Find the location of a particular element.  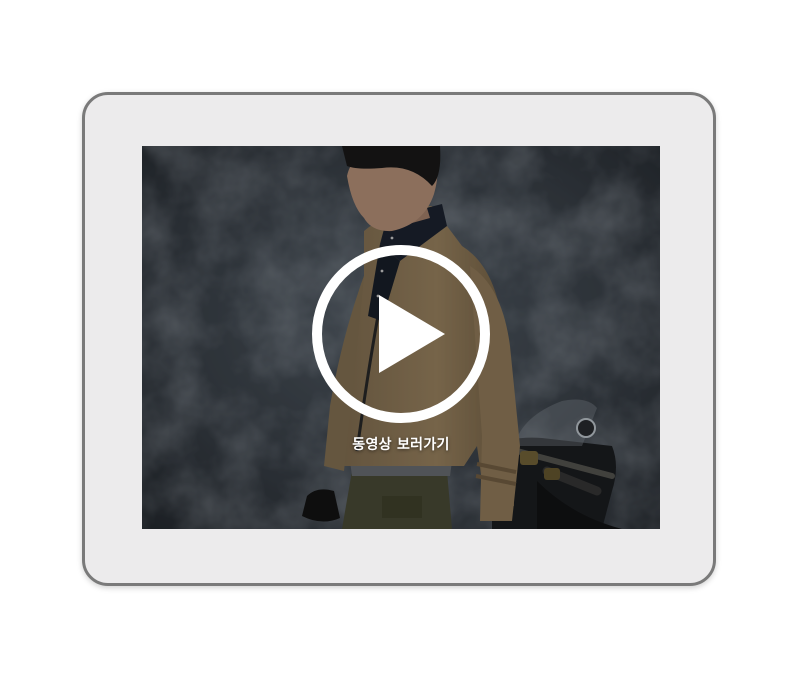

play-circle-icon is located at coordinates (401, 334).